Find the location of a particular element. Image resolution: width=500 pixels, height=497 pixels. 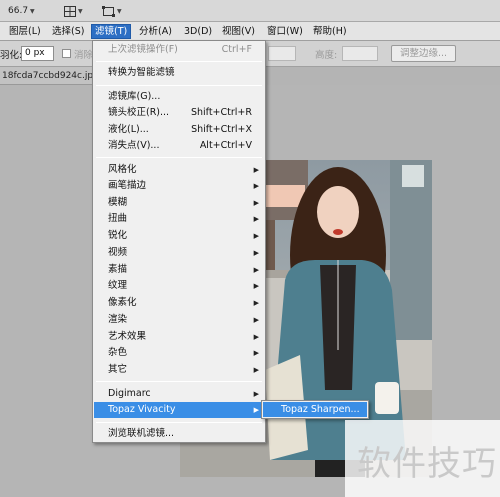

menu-item-vanishing-point: 消失点(V)... Alt+Ctrl+V is located at coordinates (179, 146).